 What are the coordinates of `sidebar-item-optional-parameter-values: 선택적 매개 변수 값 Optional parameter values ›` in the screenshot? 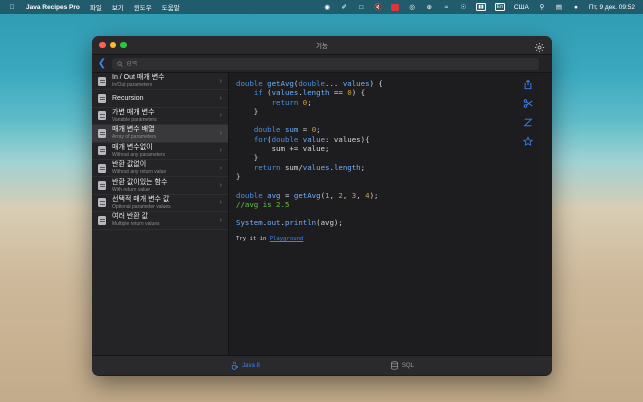 It's located at (160, 204).